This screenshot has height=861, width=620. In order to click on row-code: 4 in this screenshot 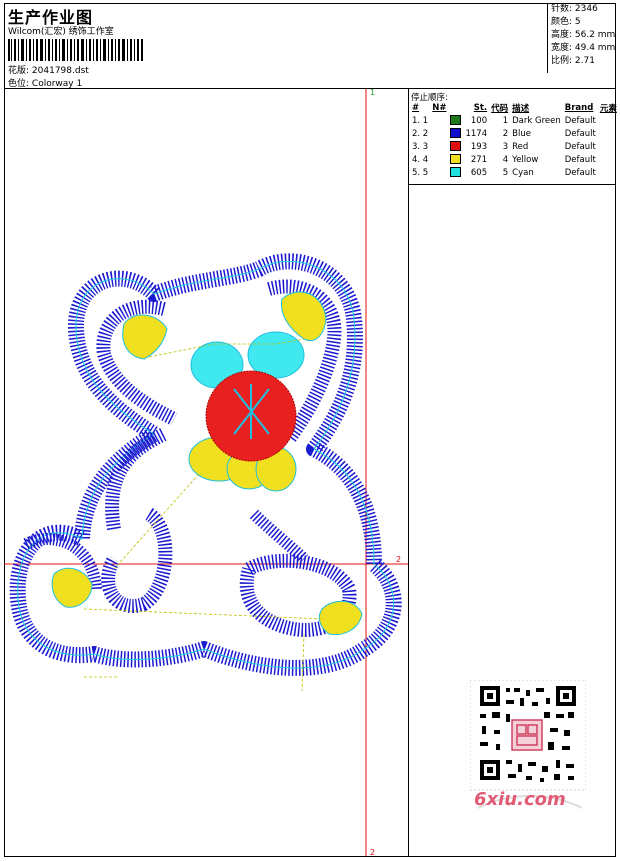, I will do `click(505, 159)`.